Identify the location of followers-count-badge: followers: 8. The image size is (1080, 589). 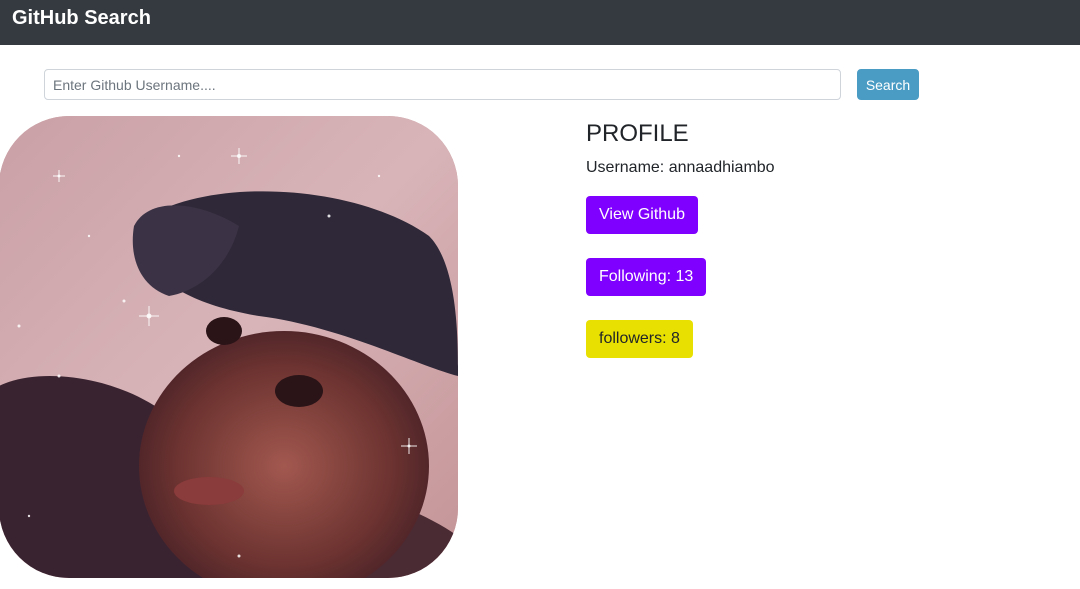
(639, 339).